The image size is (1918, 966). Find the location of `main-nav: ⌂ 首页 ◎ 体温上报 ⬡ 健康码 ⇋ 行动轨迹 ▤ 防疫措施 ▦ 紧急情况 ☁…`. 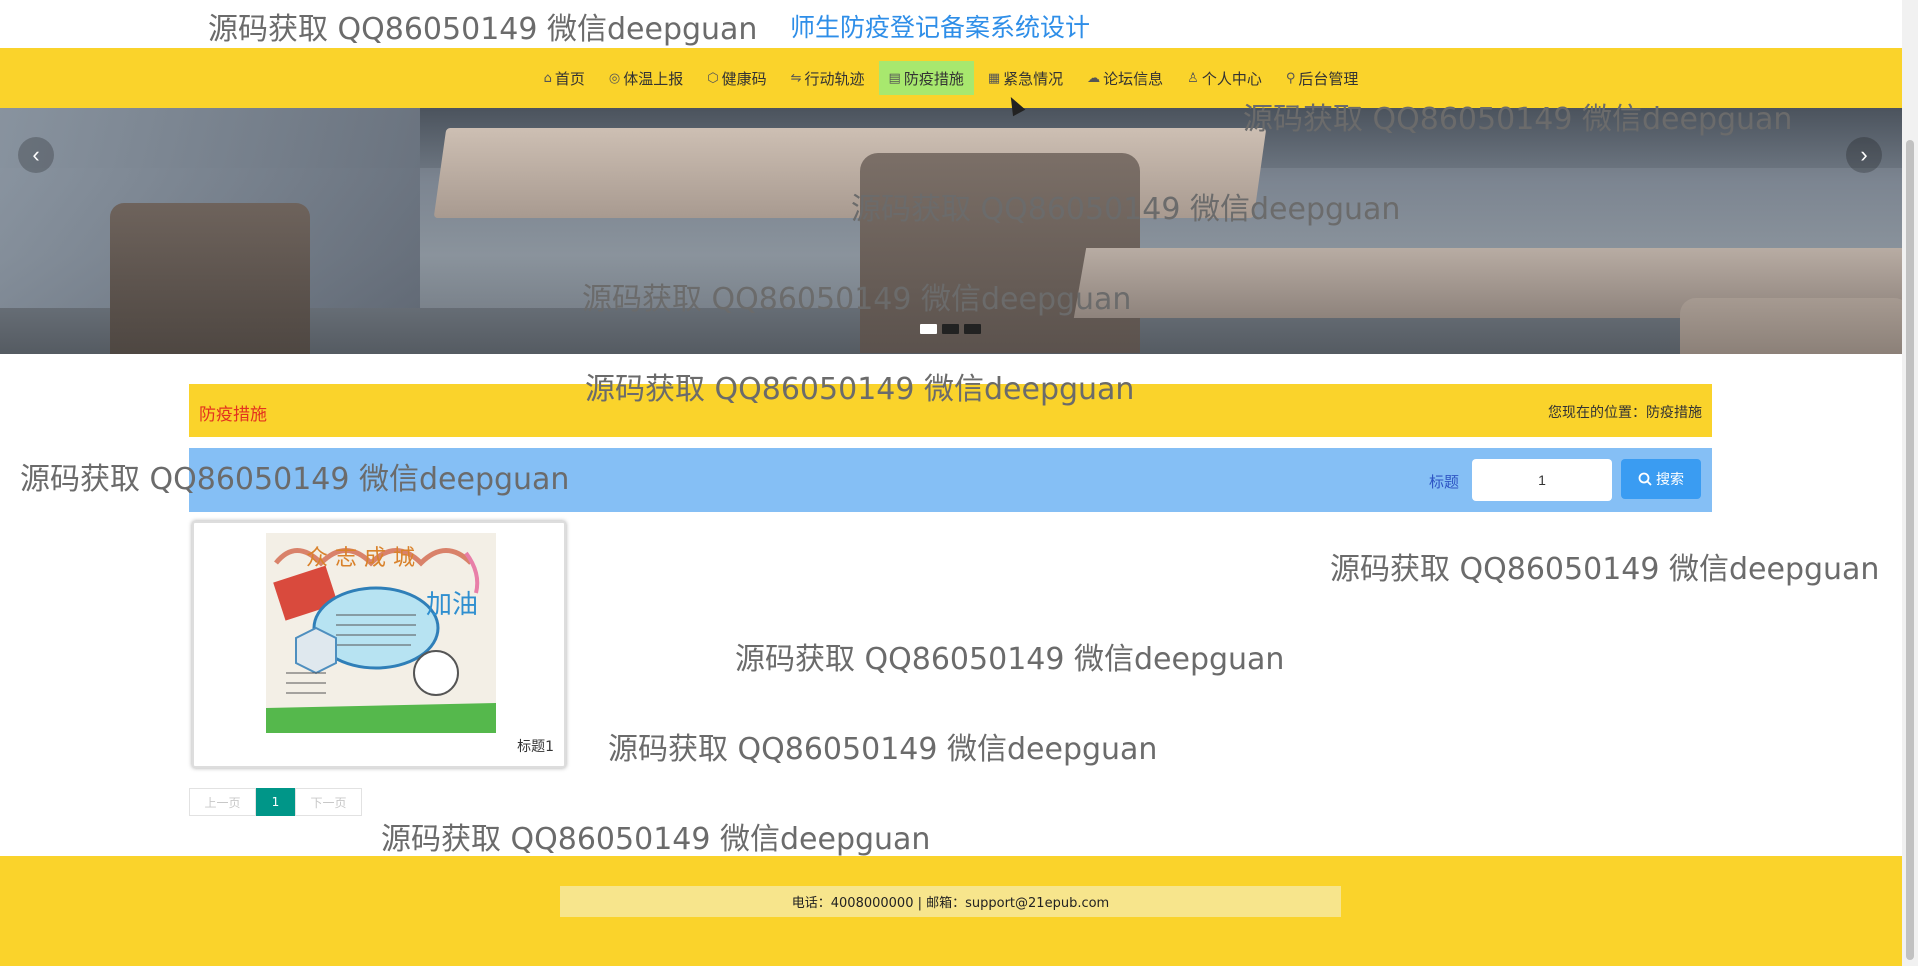

main-nav: ⌂ 首页 ◎ 体温上报 ⬡ 健康码 ⇋ 行动轨迹 ▤ 防疫措施 ▦ 紧急情况 ☁… is located at coordinates (951, 78).